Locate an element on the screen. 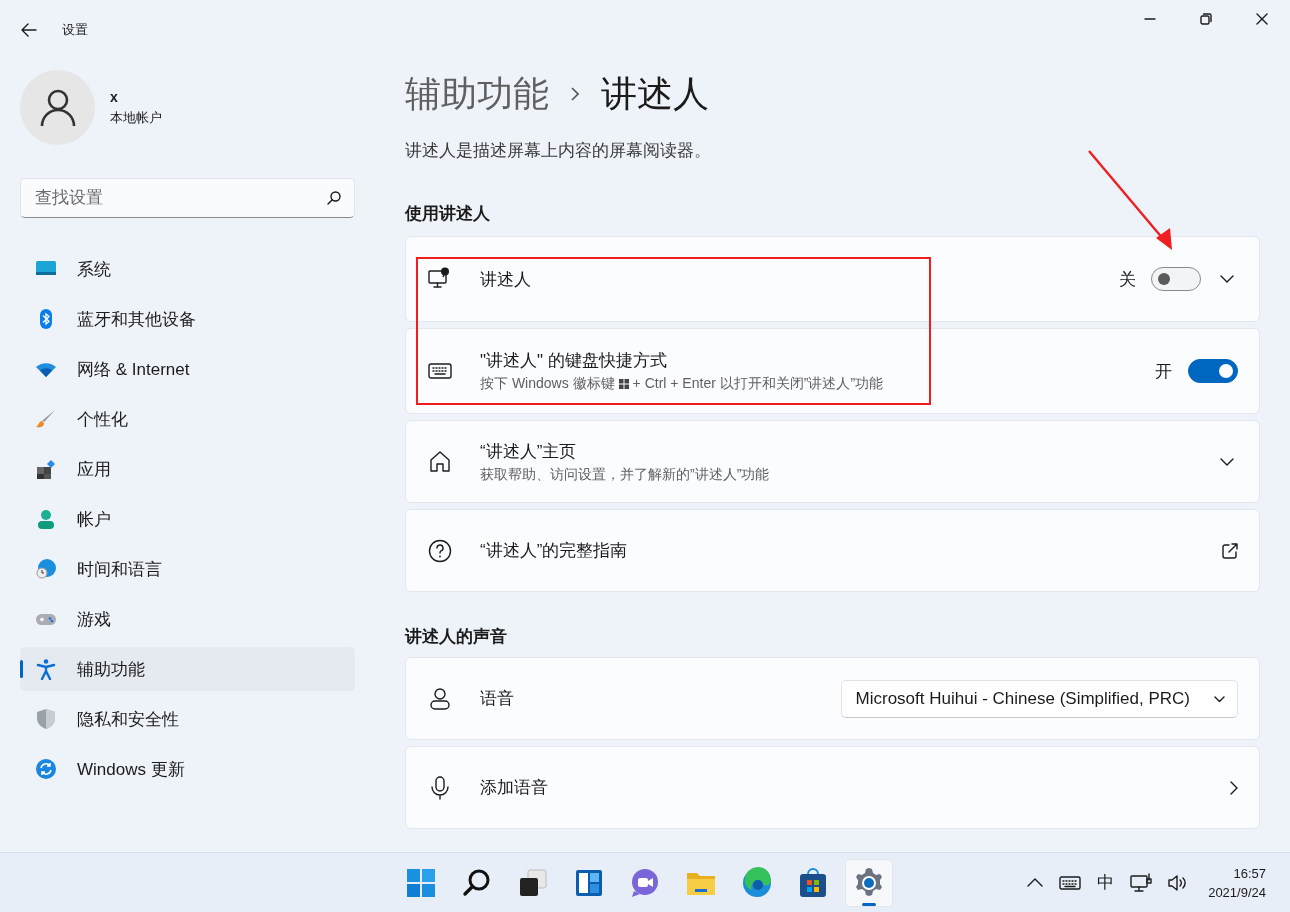 The height and width of the screenshot is (912, 1290). setting-card: 添加语音 is located at coordinates (832, 787).